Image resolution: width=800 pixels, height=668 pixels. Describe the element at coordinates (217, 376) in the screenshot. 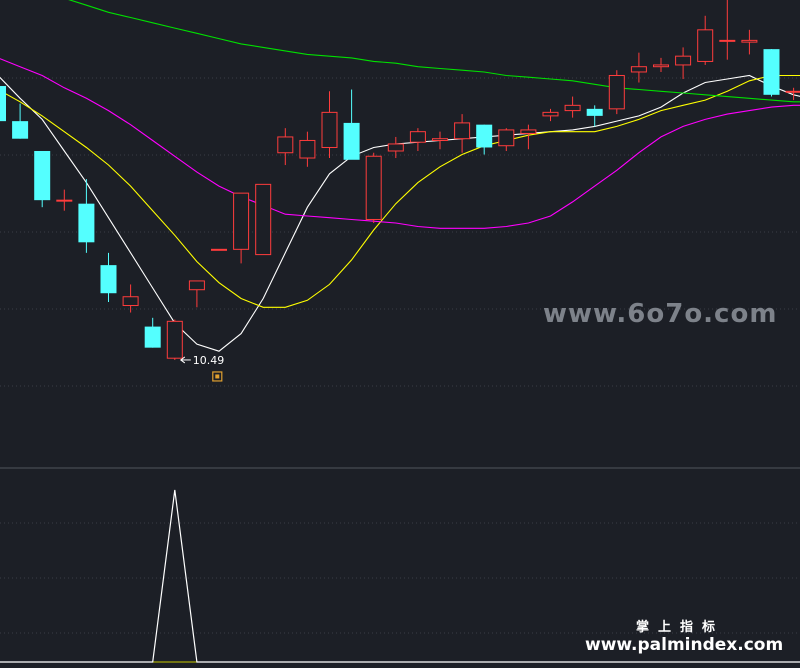

I see `signal-marker-dot` at that location.